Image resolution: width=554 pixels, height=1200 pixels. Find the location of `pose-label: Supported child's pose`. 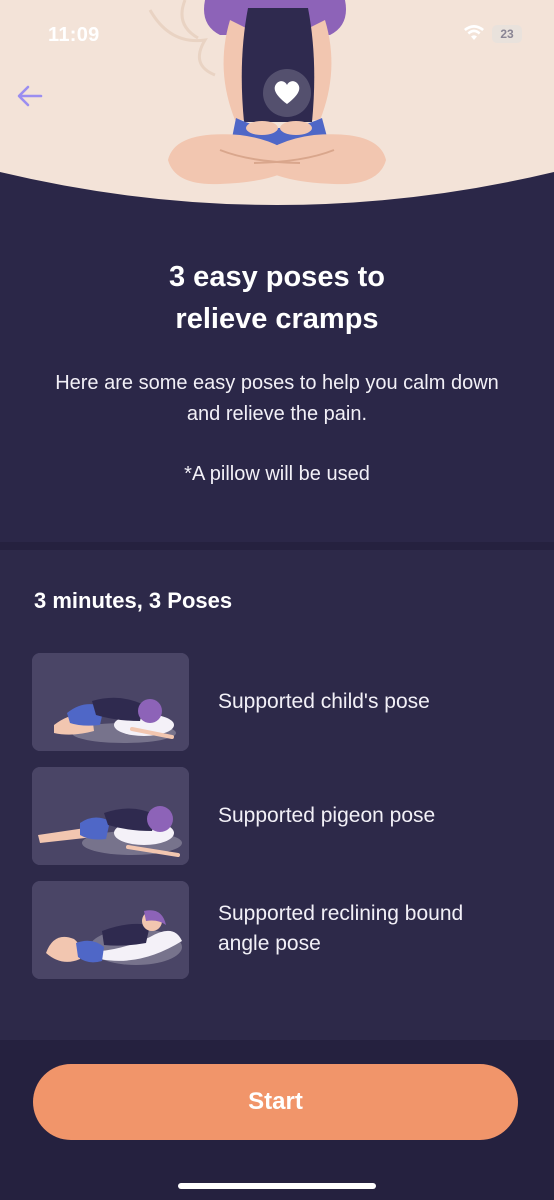

pose-label: Supported child's pose is located at coordinates (324, 701).